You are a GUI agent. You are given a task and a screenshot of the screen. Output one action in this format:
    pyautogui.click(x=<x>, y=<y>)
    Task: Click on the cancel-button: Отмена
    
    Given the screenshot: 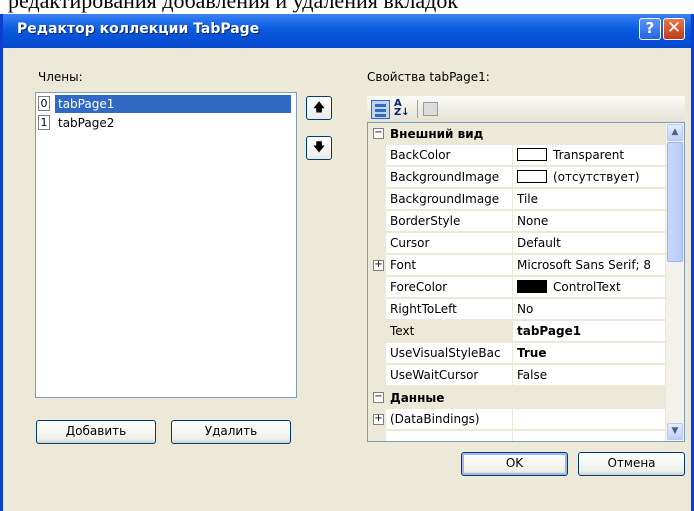 What is the action you would take?
    pyautogui.click(x=631, y=464)
    